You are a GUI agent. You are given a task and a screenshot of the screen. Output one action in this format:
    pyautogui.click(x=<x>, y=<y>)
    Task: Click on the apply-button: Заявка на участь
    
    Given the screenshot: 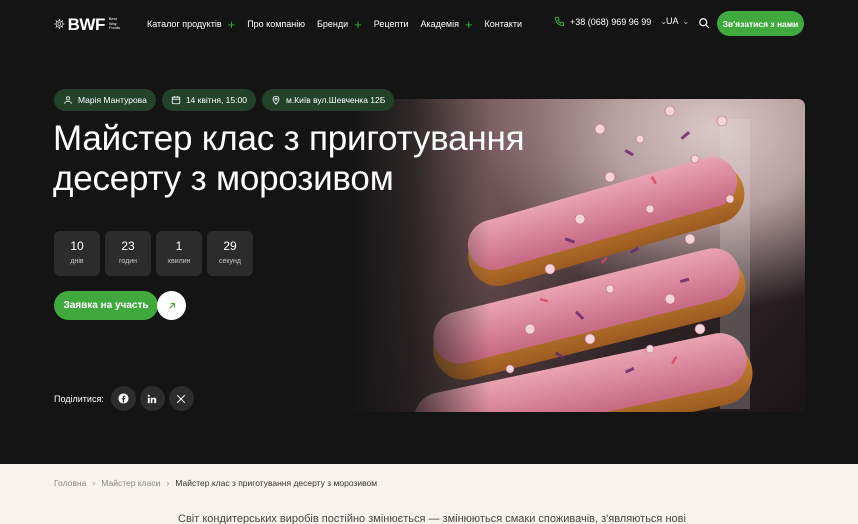 What is the action you would take?
    pyautogui.click(x=106, y=305)
    